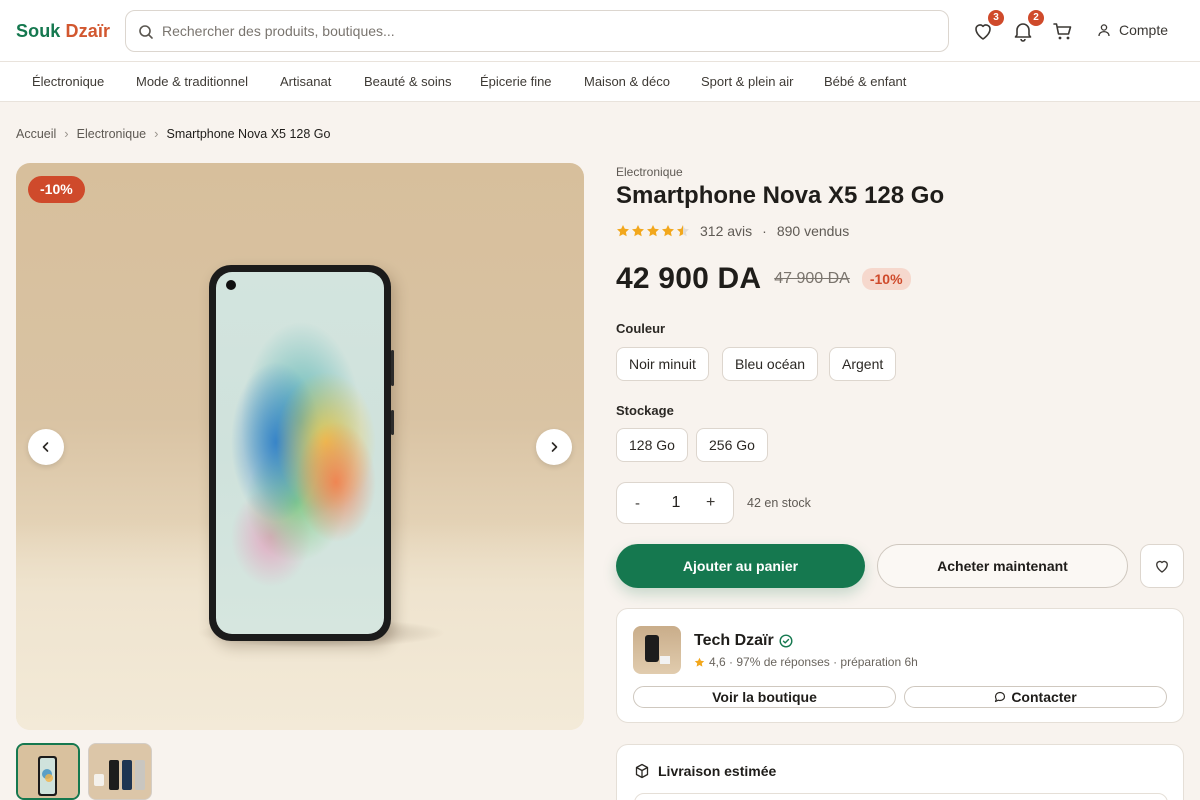 Image resolution: width=1200 pixels, height=800 pixels. I want to click on product-title: Smartphone Nova X5 128 Go, so click(780, 195).